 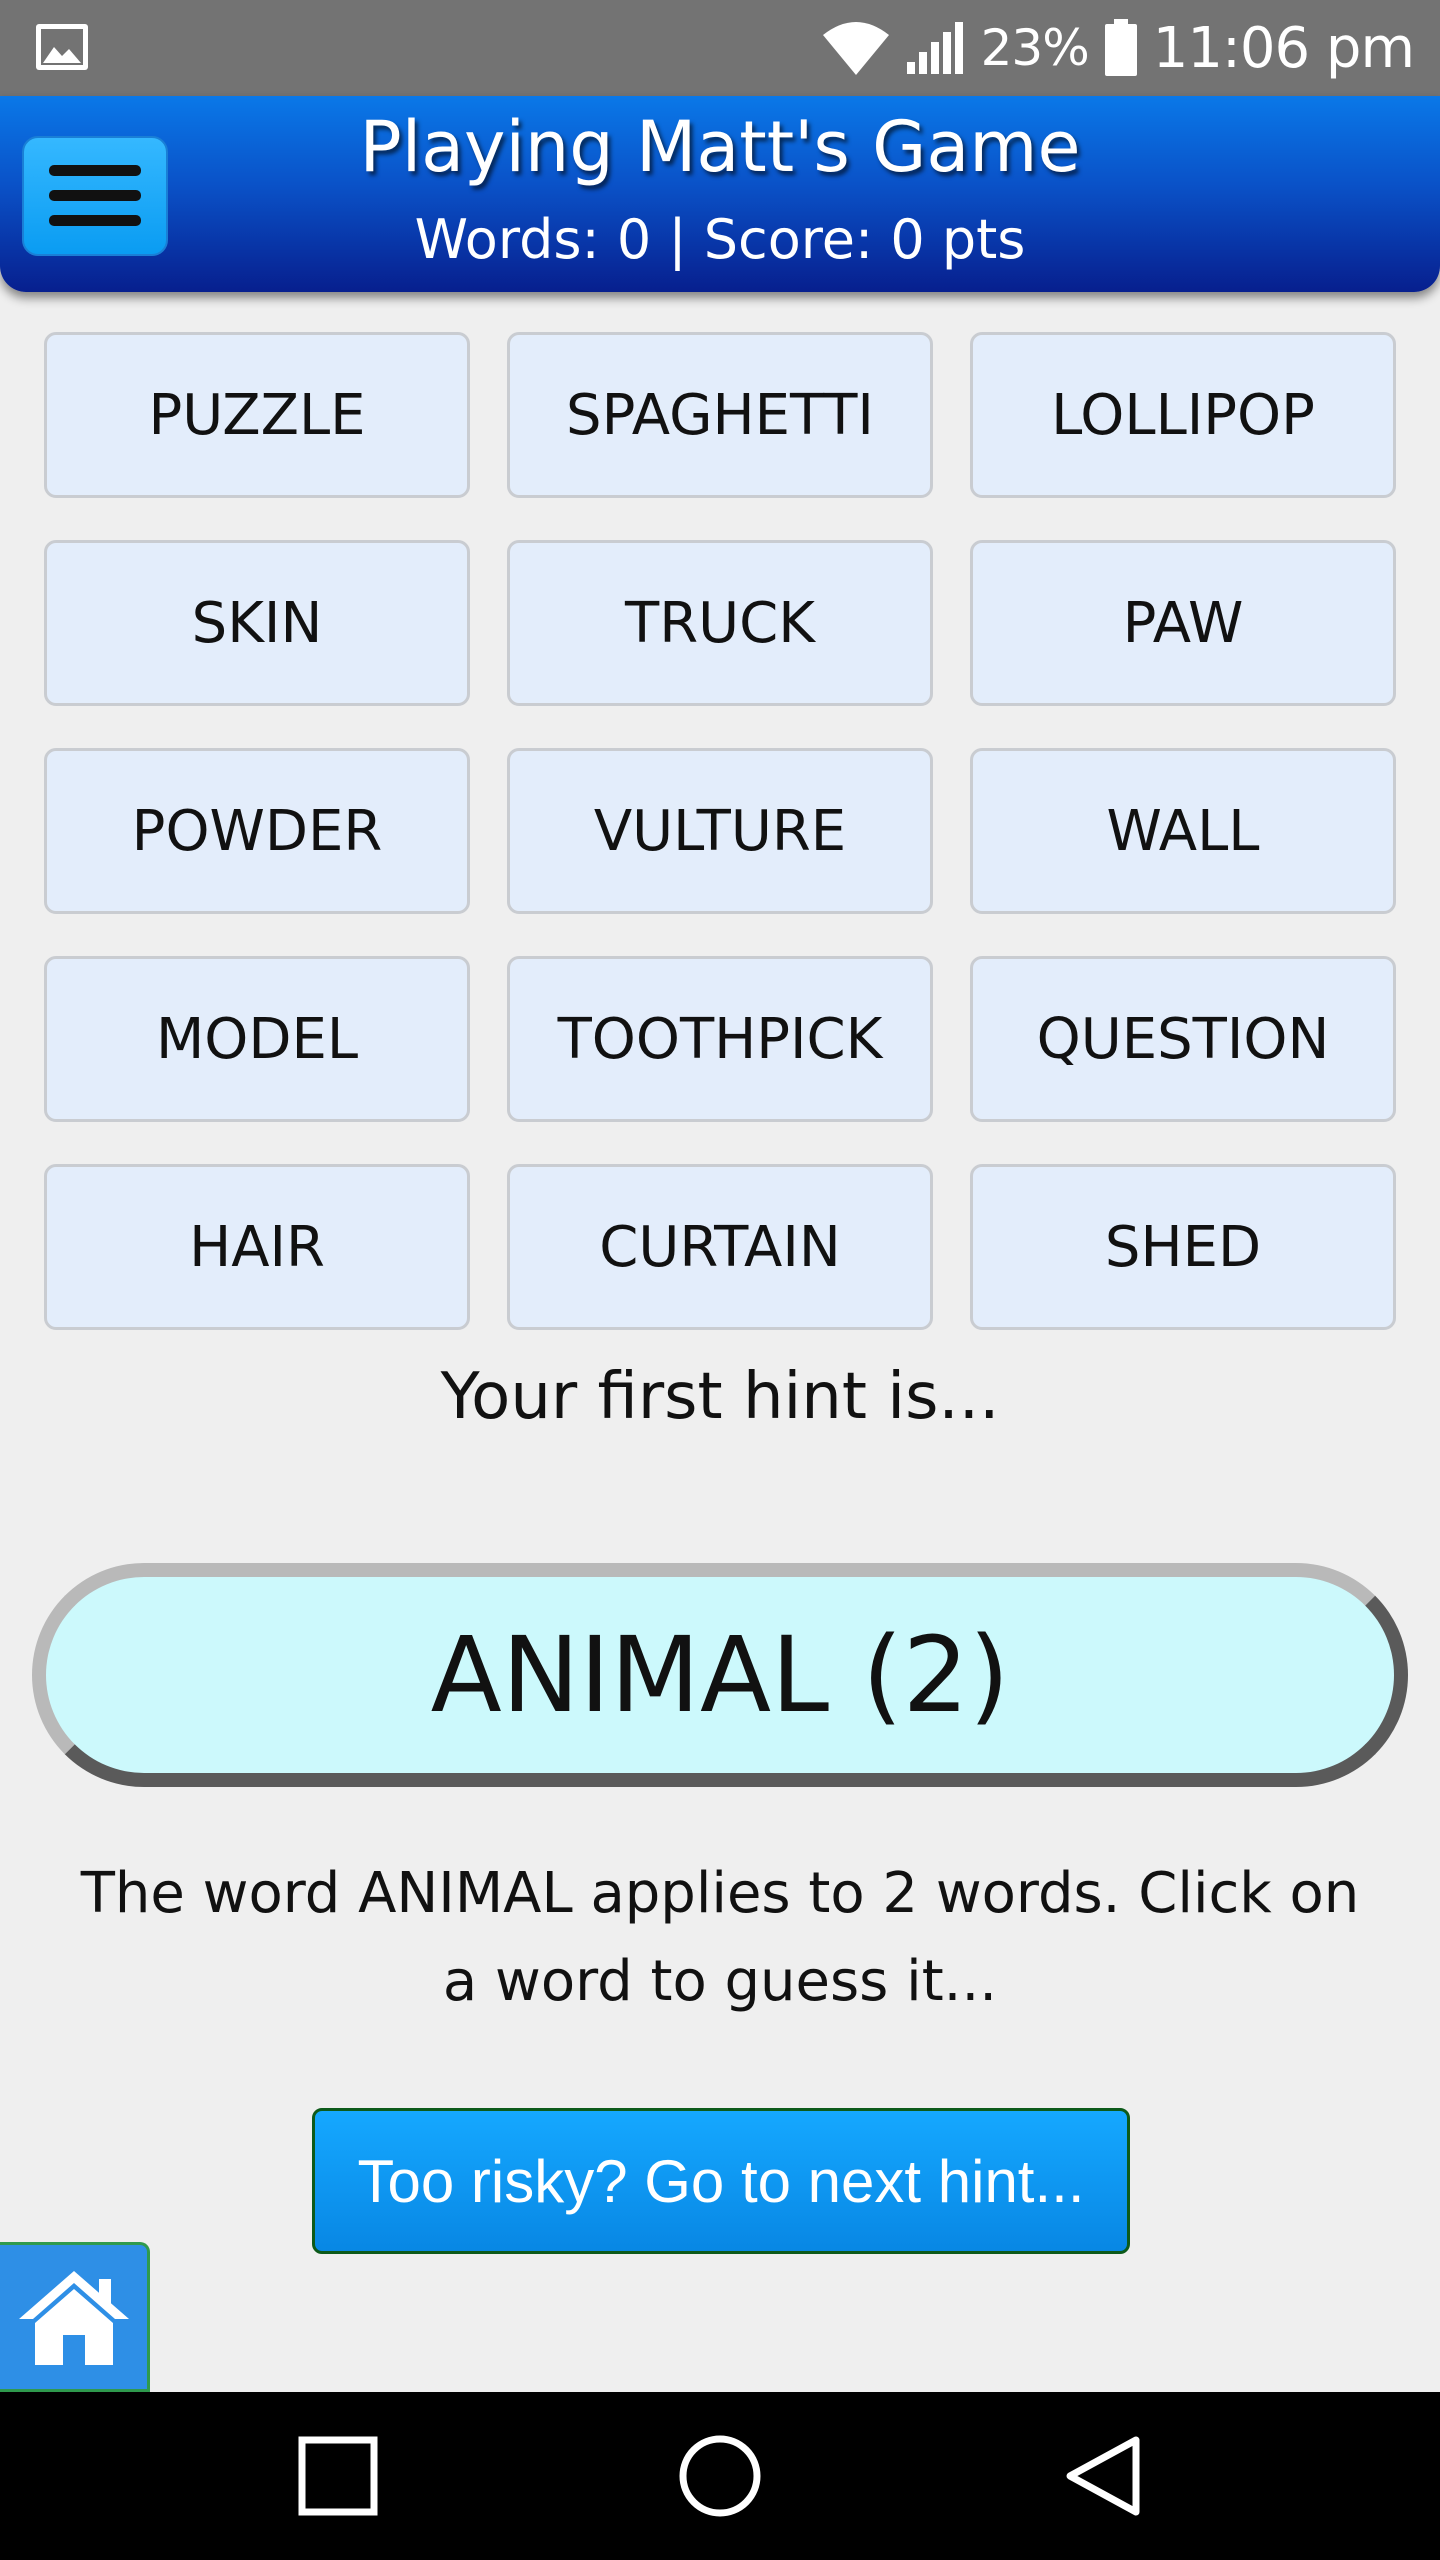 I want to click on word-button: POWDER, so click(x=257, y=831).